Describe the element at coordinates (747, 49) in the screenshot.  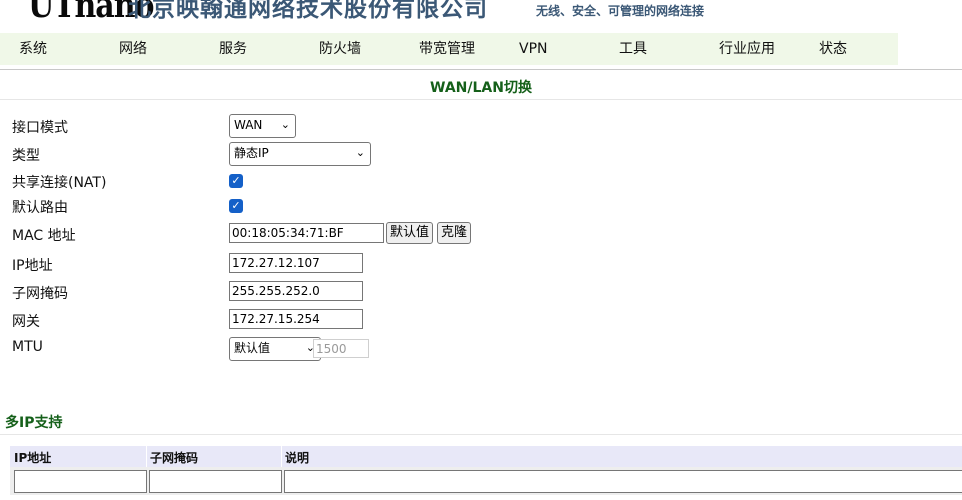
I see `menu-item-applications: 行业应用` at that location.